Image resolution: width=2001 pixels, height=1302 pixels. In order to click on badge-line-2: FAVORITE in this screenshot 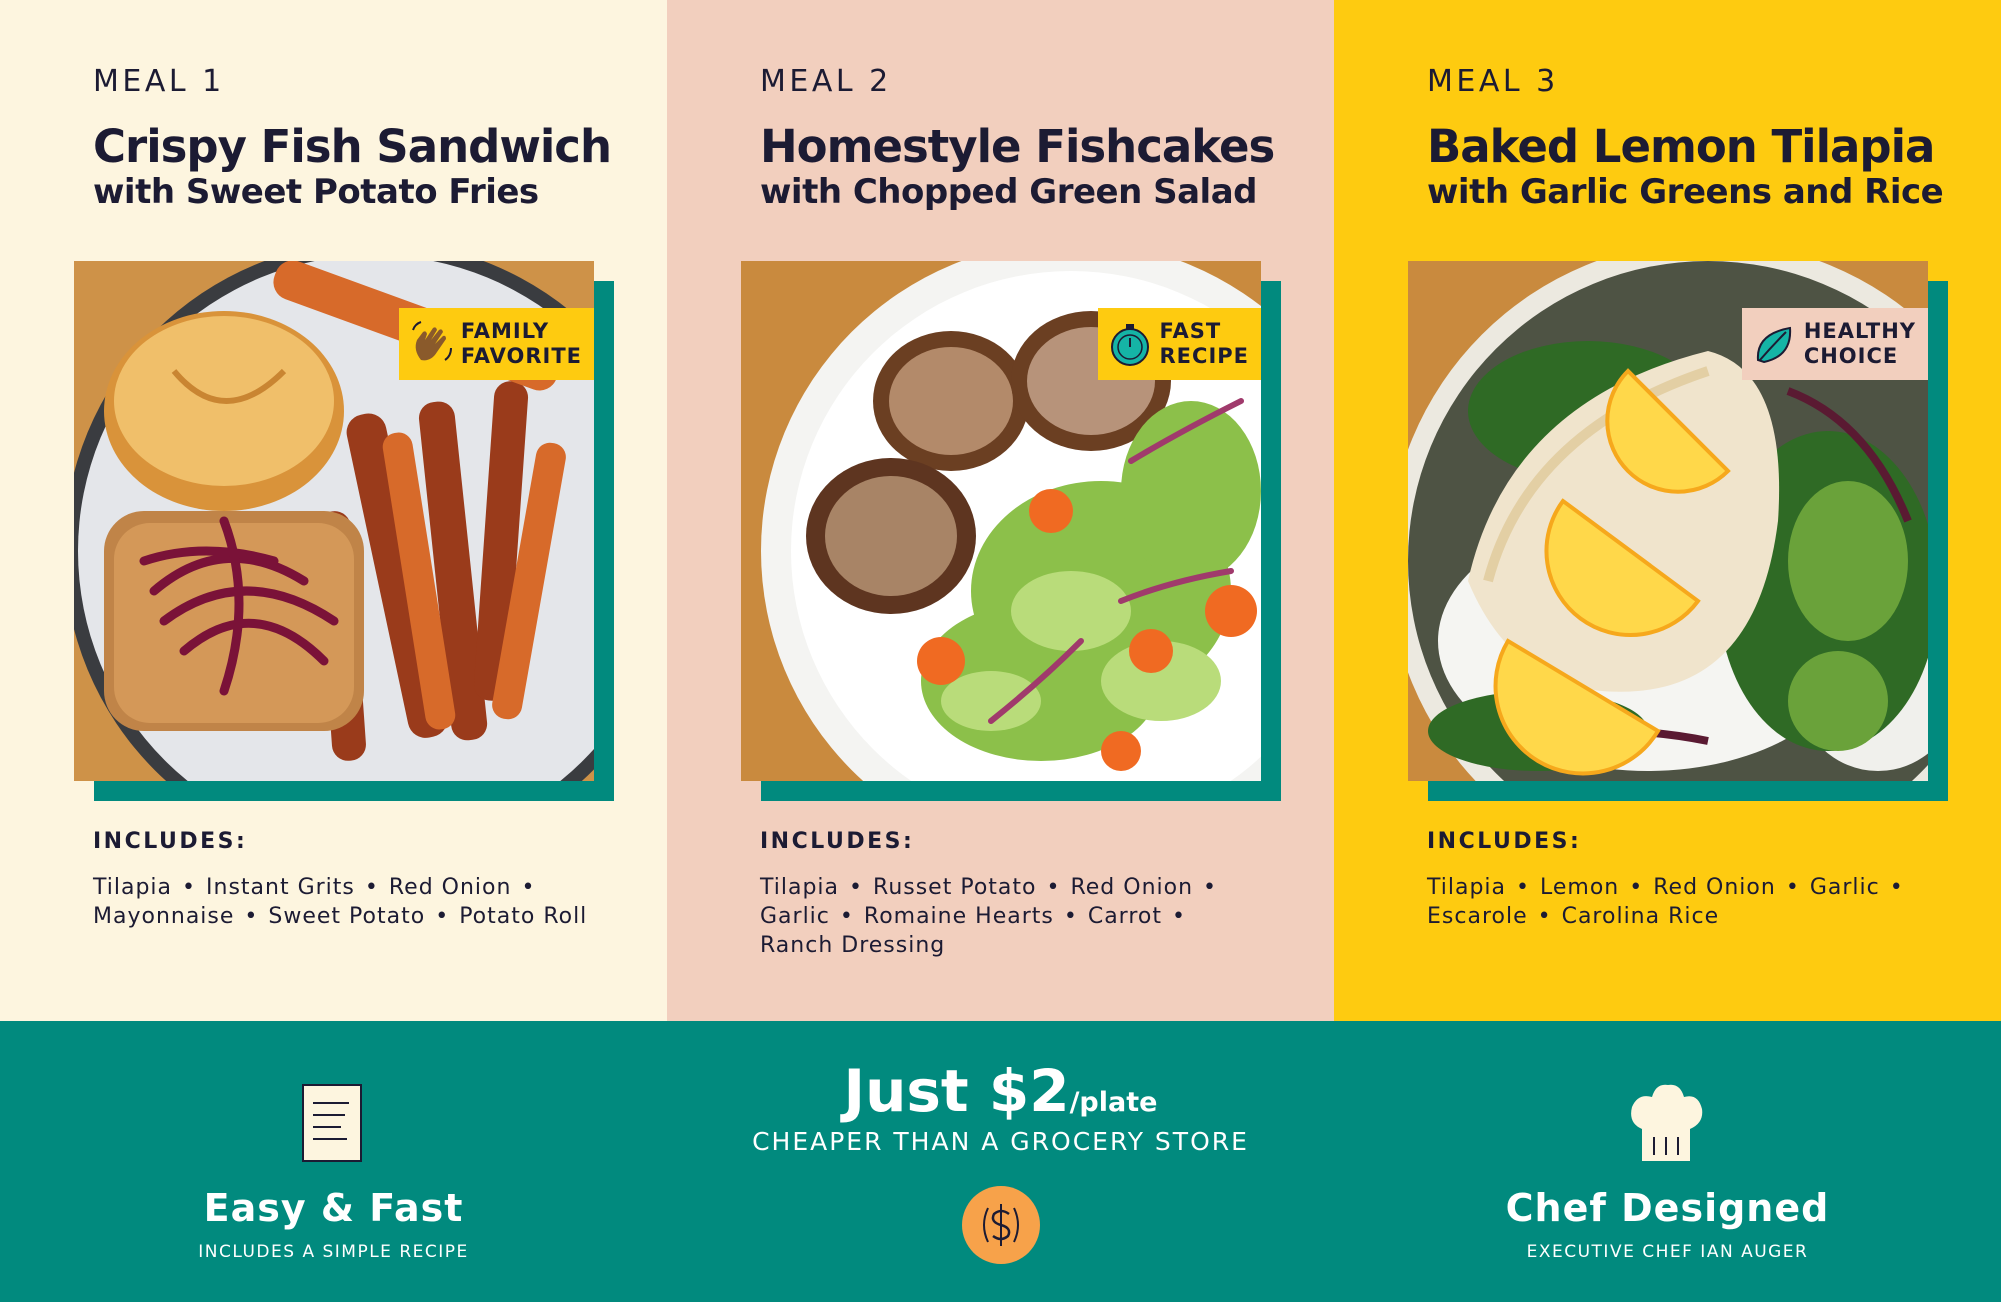, I will do `click(521, 356)`.